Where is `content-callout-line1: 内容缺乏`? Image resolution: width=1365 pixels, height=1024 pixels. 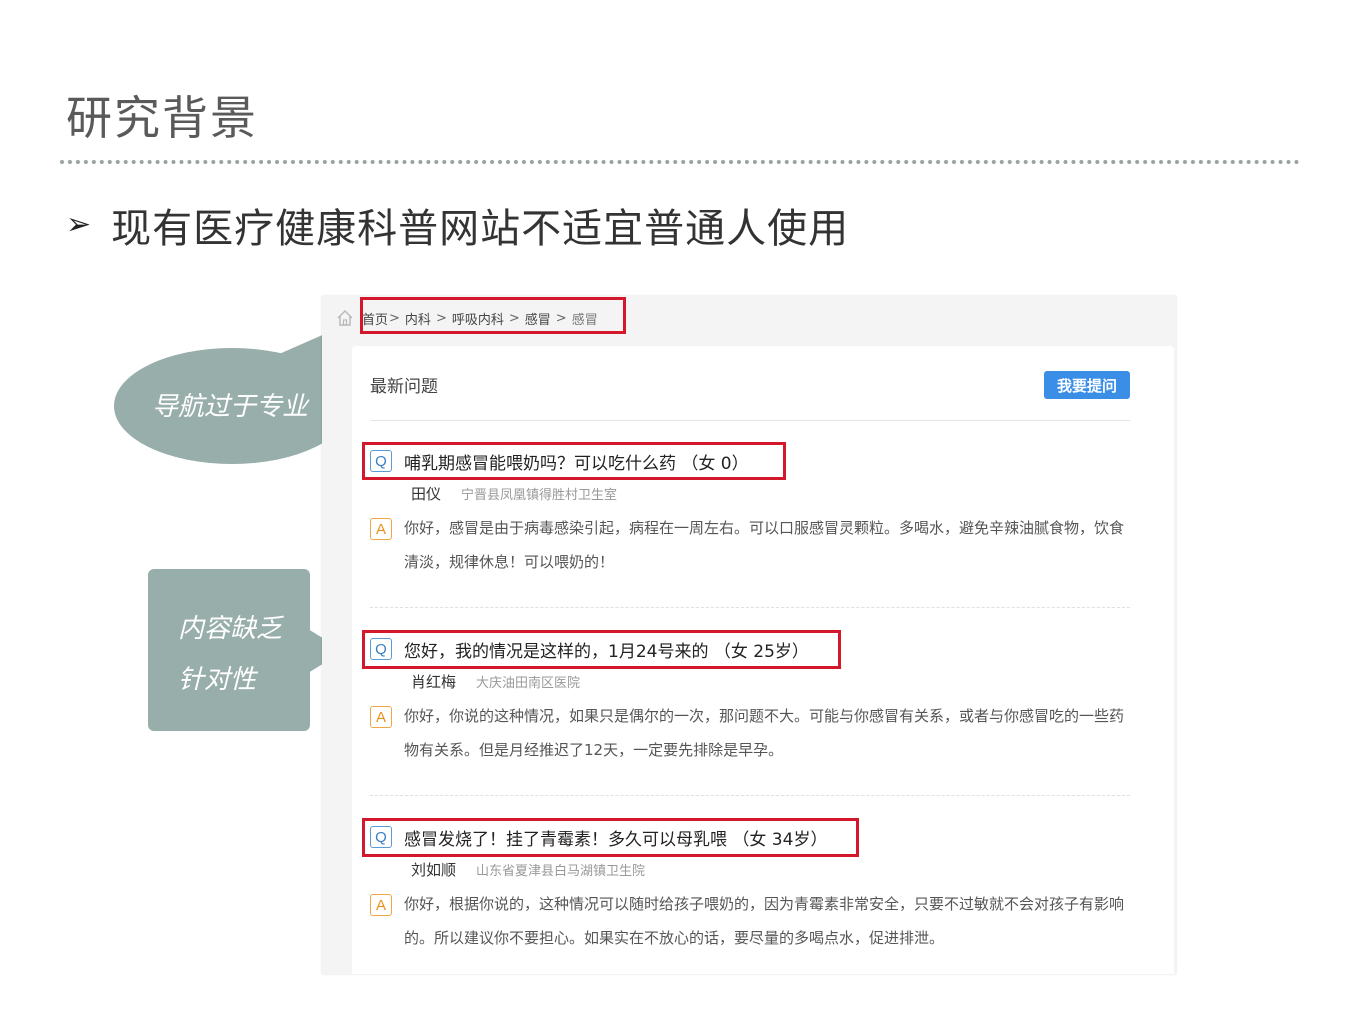
content-callout-line1: 内容缺乏 is located at coordinates (230, 629).